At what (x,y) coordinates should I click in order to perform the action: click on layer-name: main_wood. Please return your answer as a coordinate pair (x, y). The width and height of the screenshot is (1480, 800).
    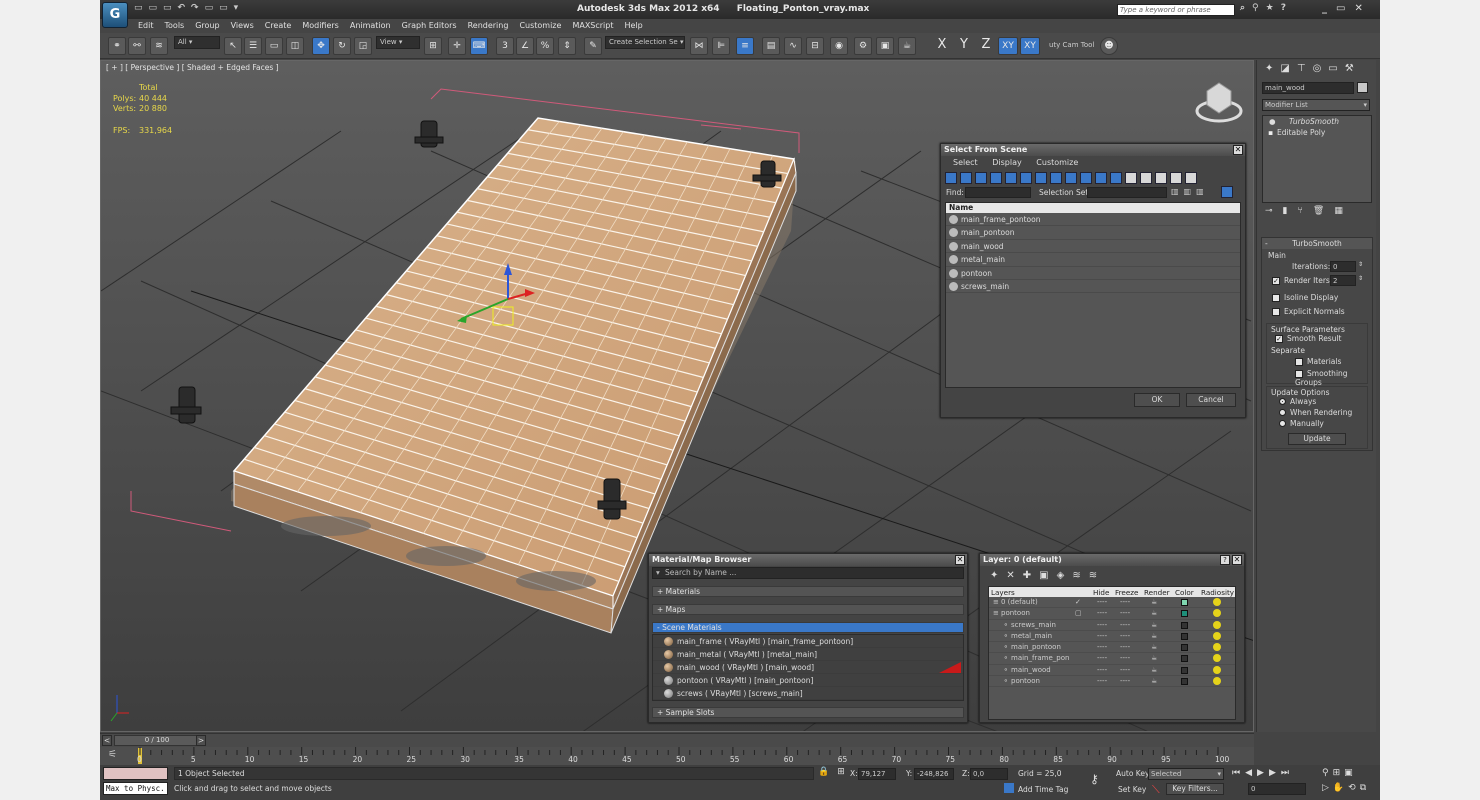
    Looking at the image, I should click on (1031, 670).